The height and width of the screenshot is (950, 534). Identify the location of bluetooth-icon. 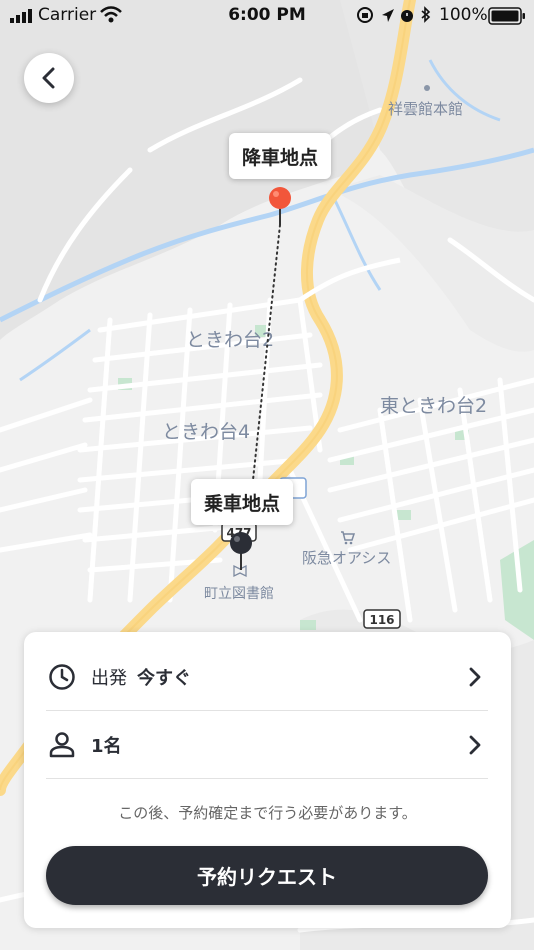
(426, 14).